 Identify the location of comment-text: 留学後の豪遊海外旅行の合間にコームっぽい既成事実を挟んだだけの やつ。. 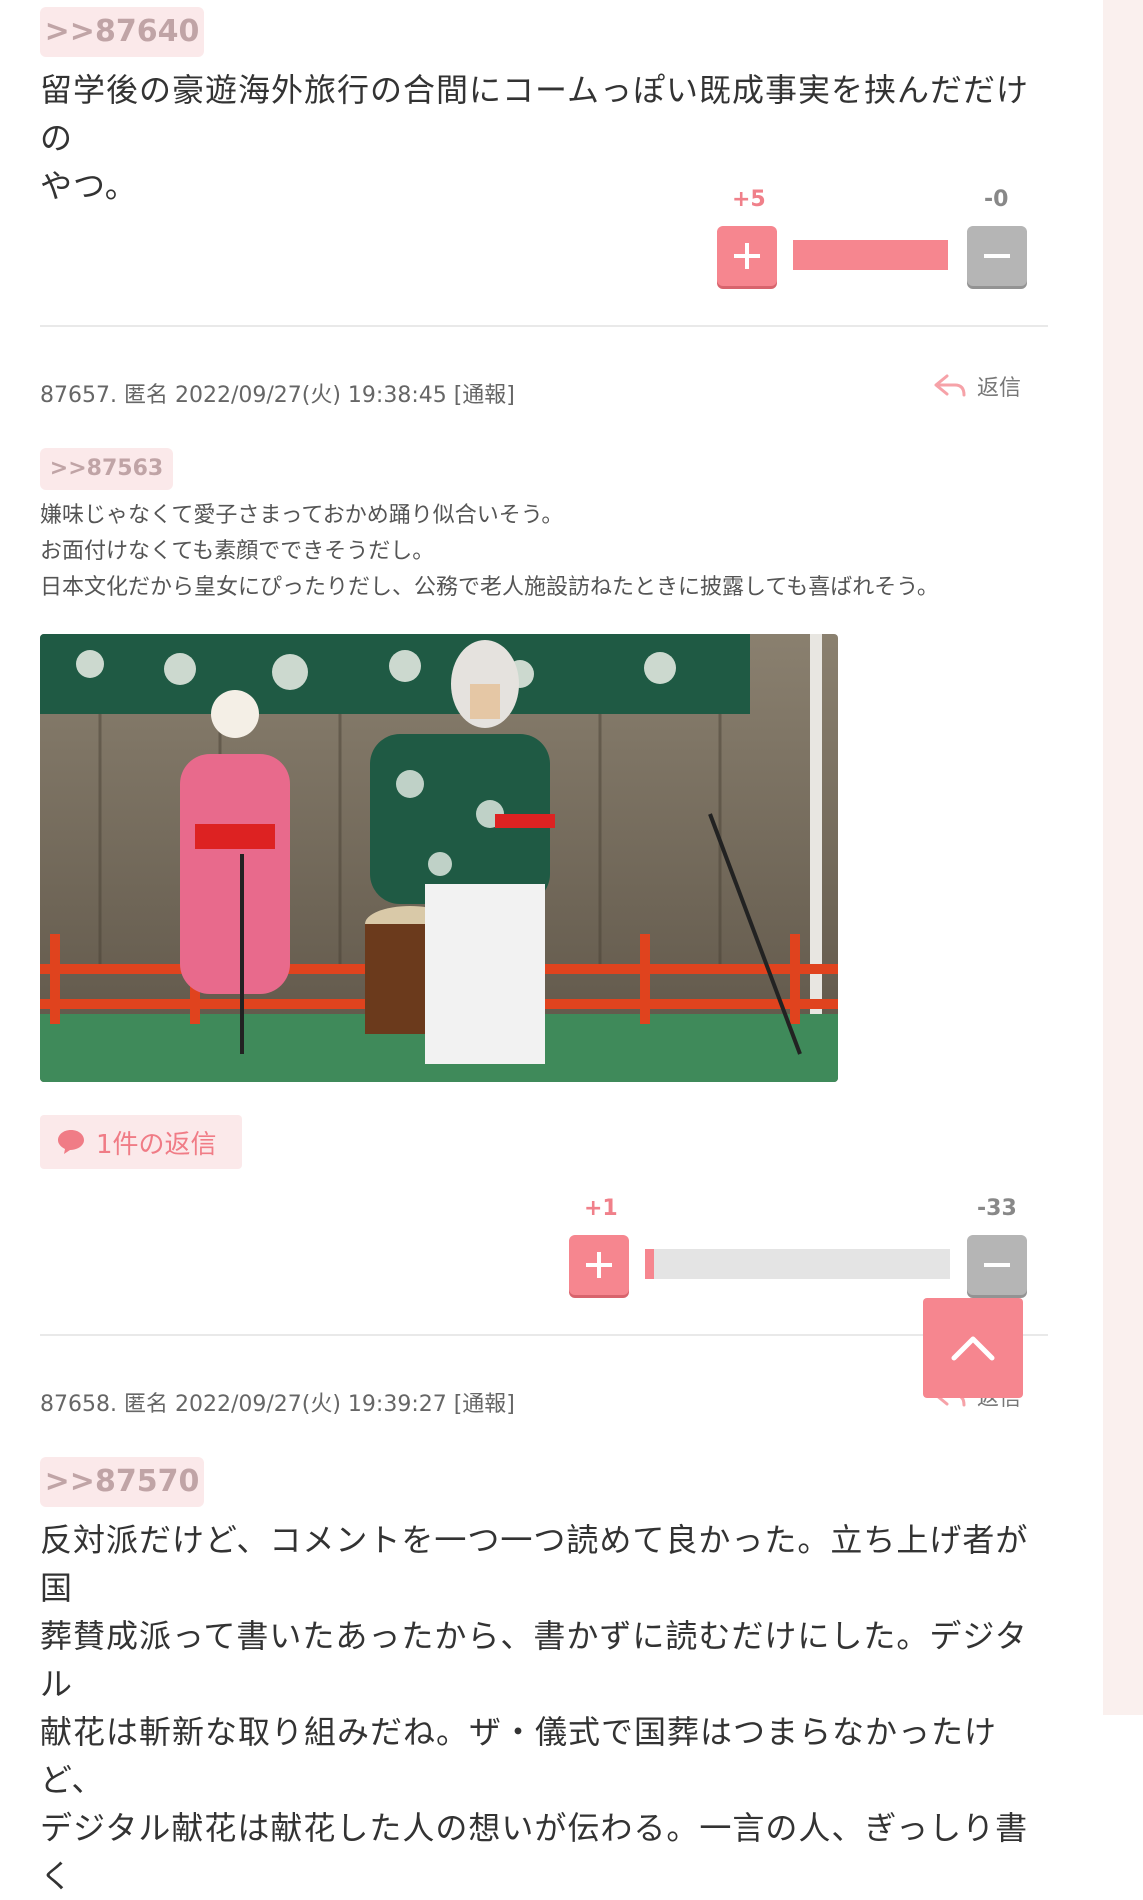
(540, 138).